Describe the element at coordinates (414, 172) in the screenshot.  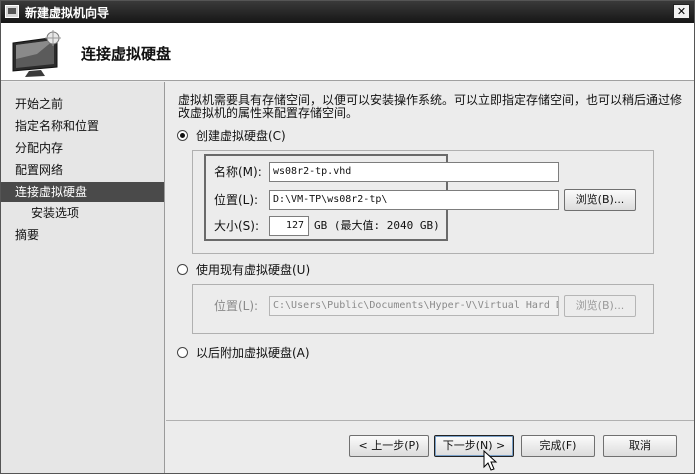
I see `name-field: ws08r2-tp.vhd` at that location.